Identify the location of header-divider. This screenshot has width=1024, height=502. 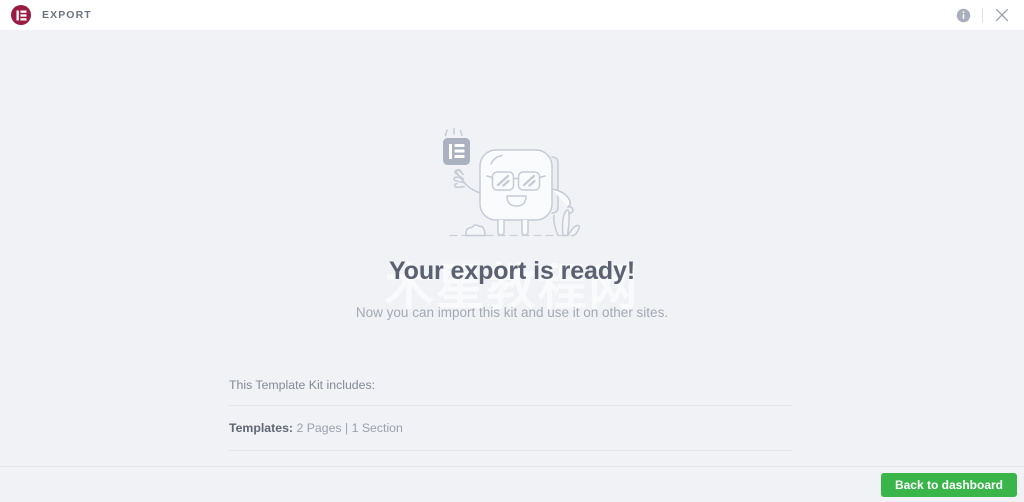
(982, 15).